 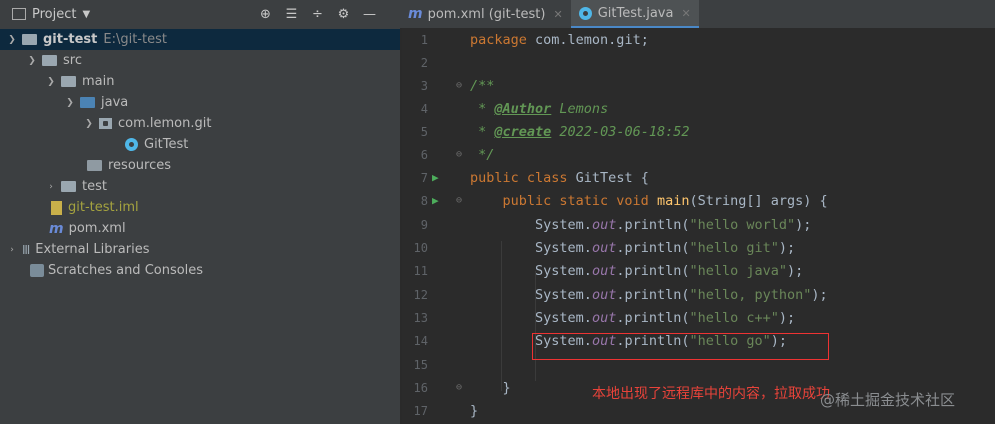 What do you see at coordinates (72, 60) in the screenshot?
I see `tree-item-label: src` at bounding box center [72, 60].